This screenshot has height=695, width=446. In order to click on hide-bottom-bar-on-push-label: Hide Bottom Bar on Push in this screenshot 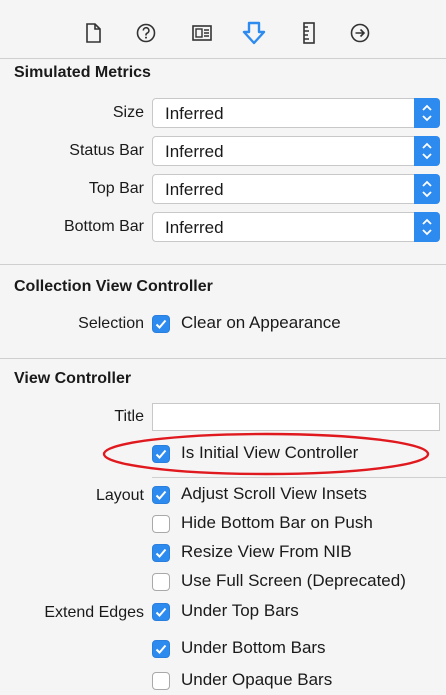, I will do `click(277, 523)`.